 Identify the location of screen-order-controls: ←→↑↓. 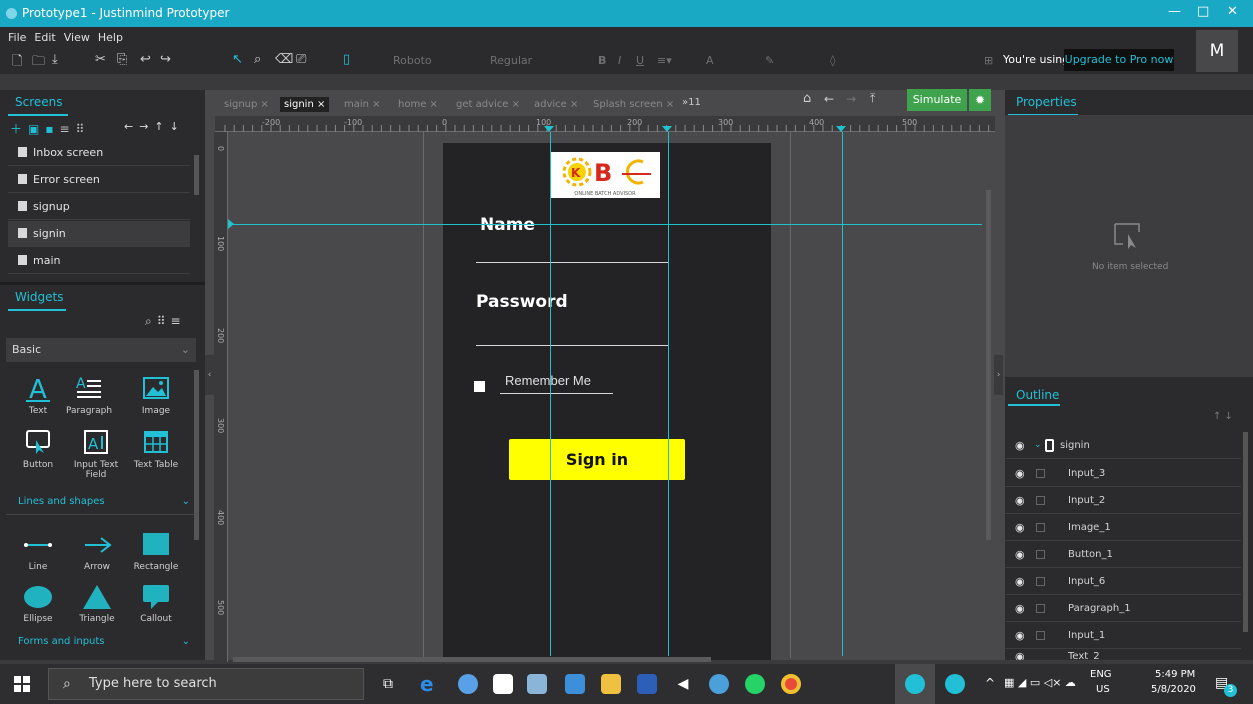
(154, 126).